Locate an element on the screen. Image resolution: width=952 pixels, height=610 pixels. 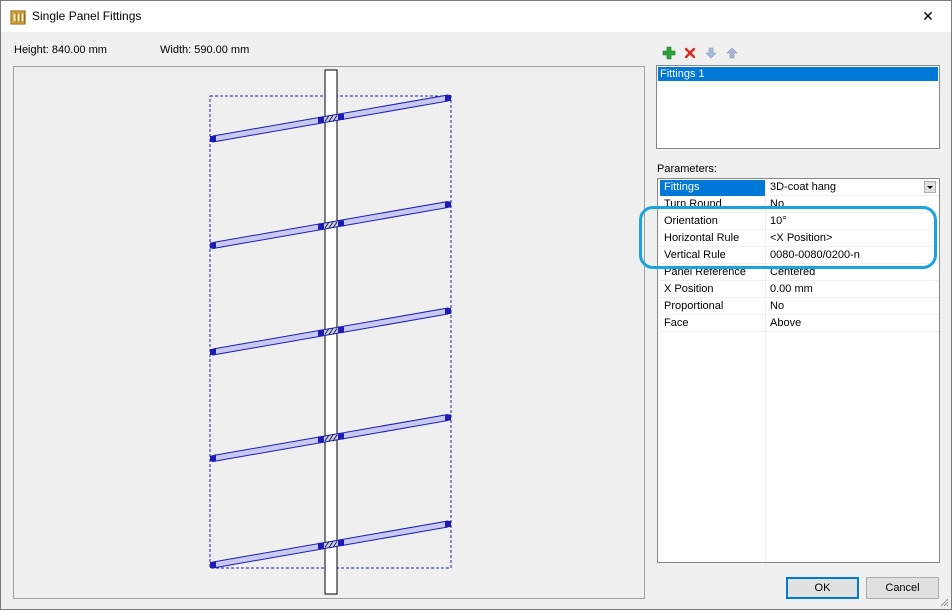
param-name: Proportional is located at coordinates (694, 306).